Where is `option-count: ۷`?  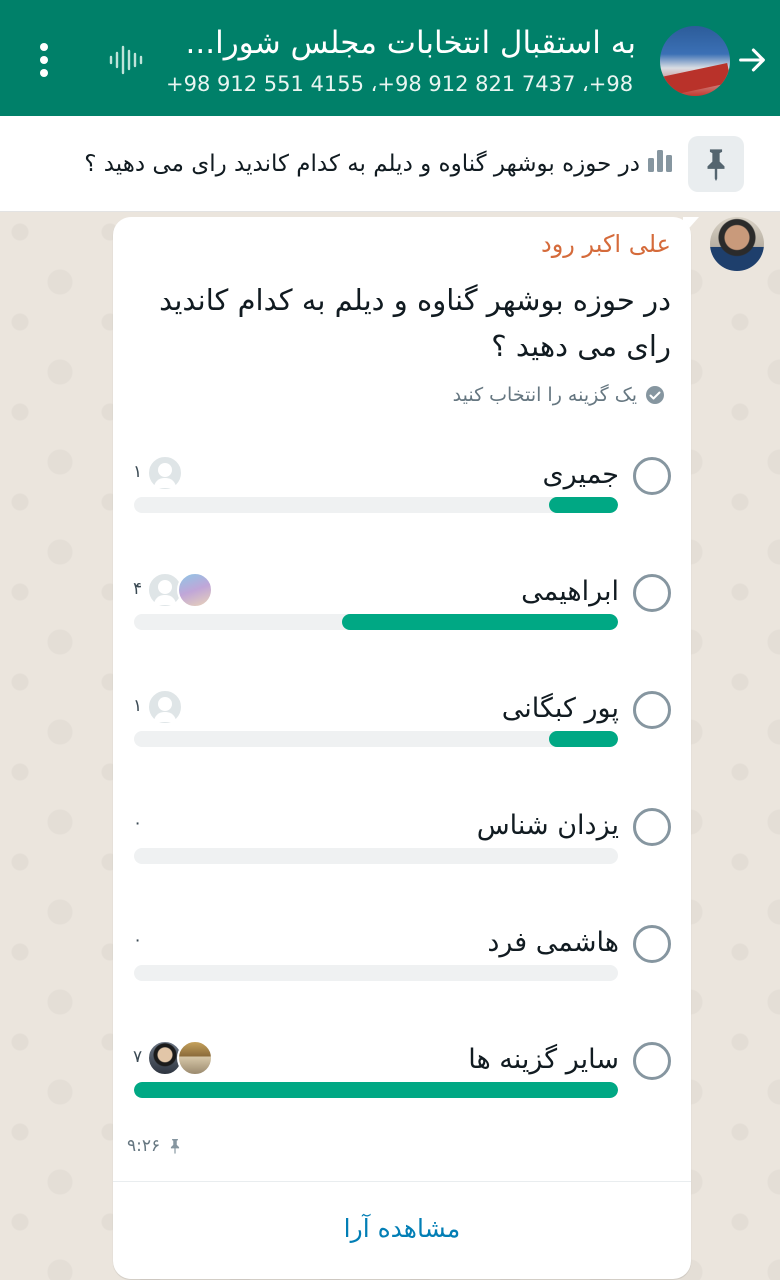
option-count: ۷ is located at coordinates (138, 1057).